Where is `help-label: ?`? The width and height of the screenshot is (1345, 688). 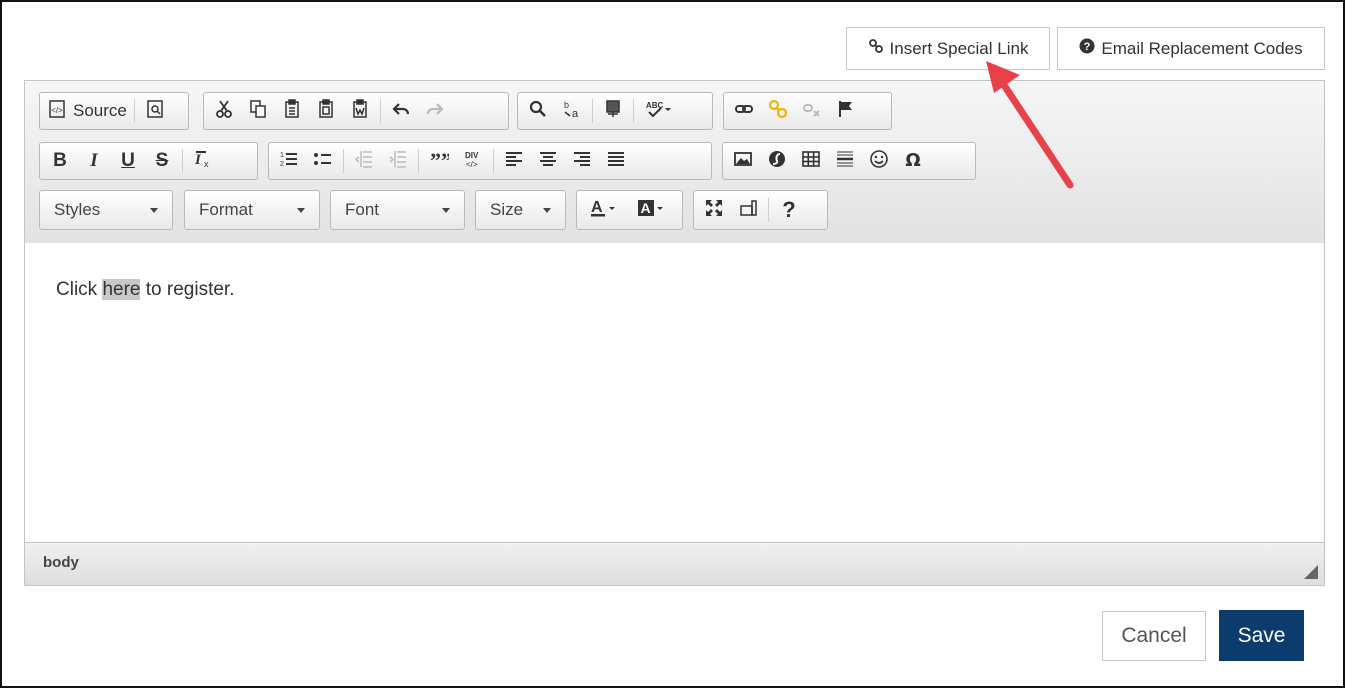 help-label: ? is located at coordinates (789, 209).